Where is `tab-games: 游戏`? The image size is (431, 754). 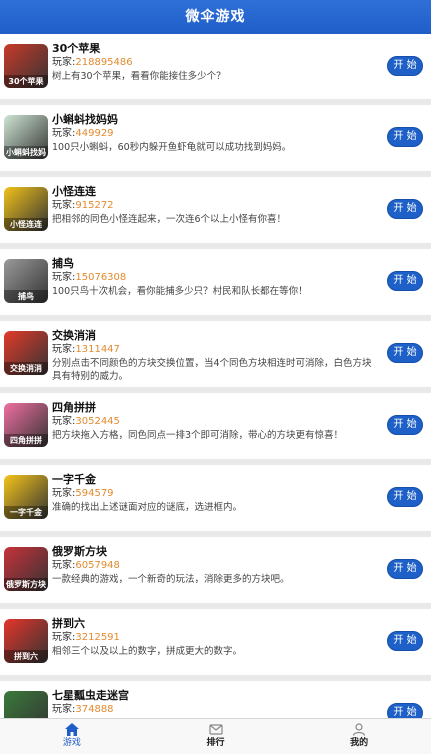 tab-games: 游戏 is located at coordinates (72, 736).